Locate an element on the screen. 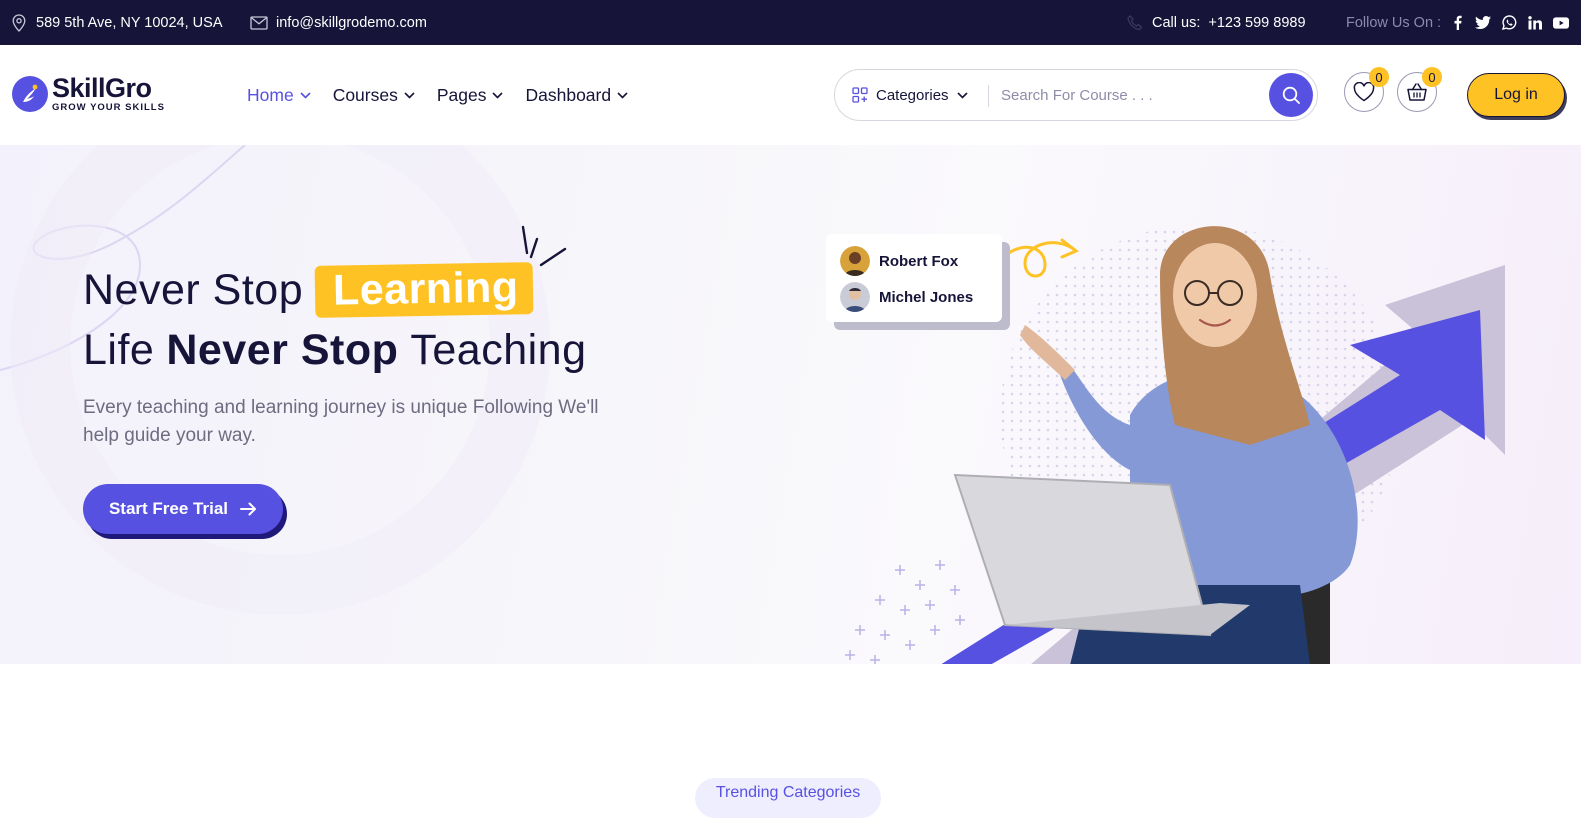 This screenshot has height=818, width=1581. headline-line2-strong: Never Stop is located at coordinates (282, 350).